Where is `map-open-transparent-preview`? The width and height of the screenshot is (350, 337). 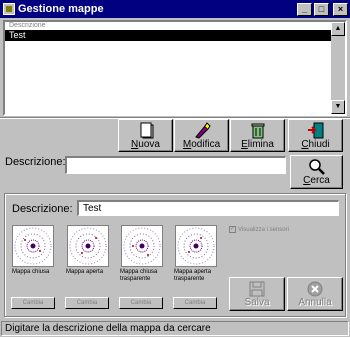 map-open-transparent-preview is located at coordinates (196, 246).